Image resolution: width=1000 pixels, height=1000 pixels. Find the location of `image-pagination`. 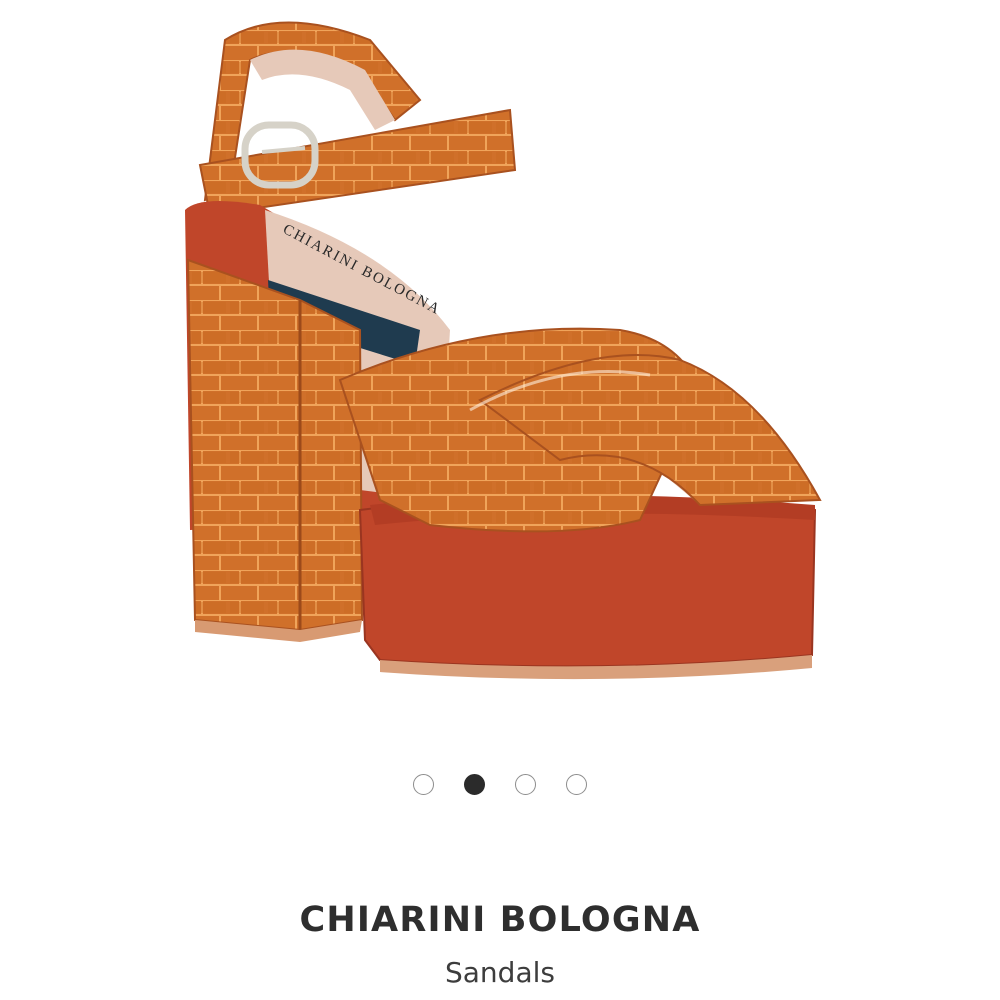

image-pagination is located at coordinates (500, 784).